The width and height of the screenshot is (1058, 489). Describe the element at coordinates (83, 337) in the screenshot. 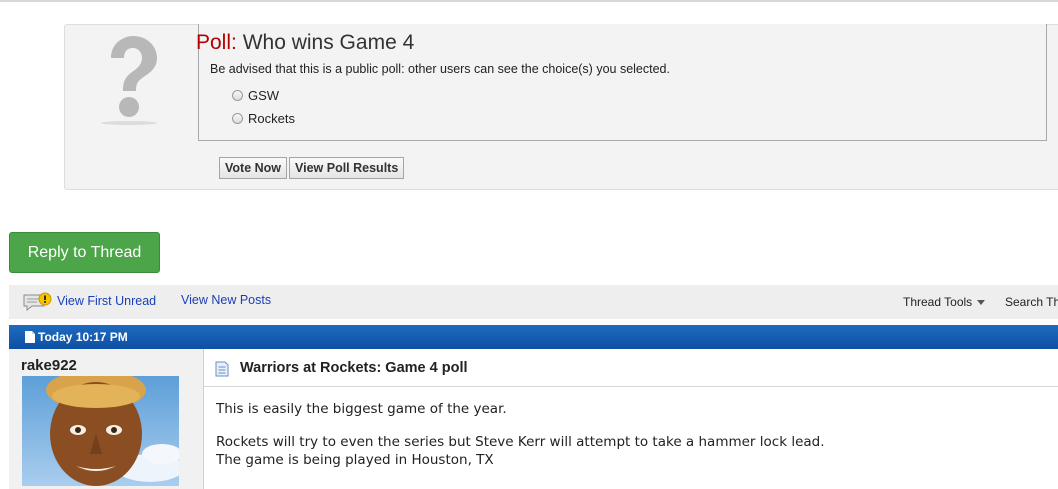

I see `post-date: Today 10:17 PM` at that location.